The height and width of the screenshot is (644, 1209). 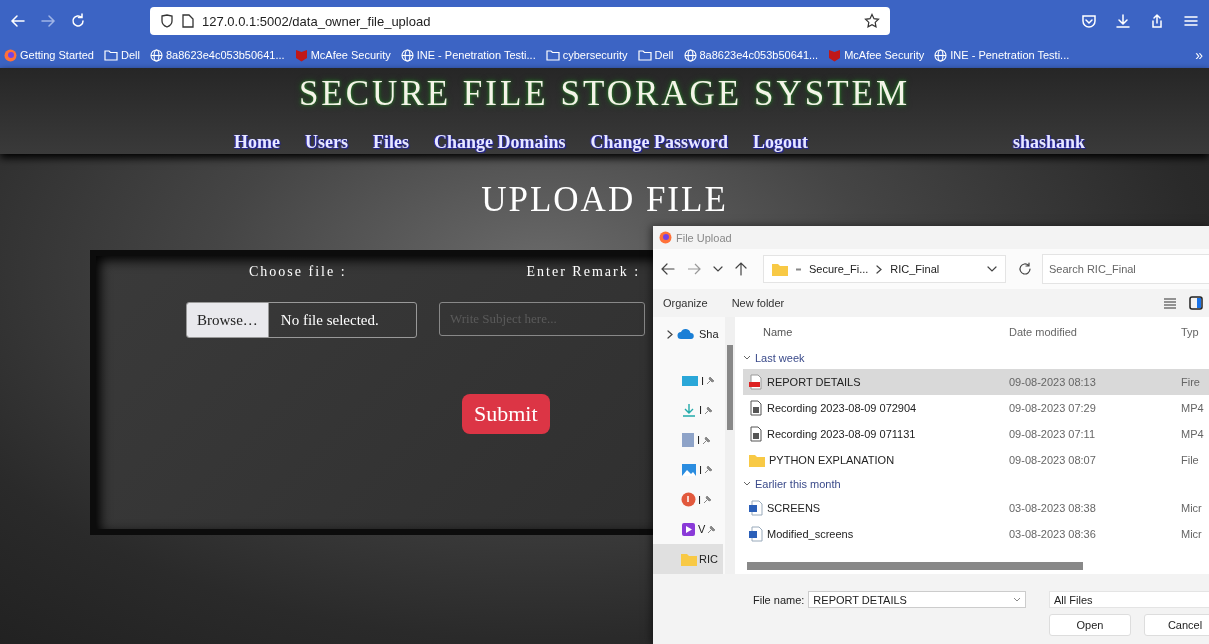 What do you see at coordinates (1053, 534) in the screenshot?
I see `file-date: 03-08-2023 08:36` at bounding box center [1053, 534].